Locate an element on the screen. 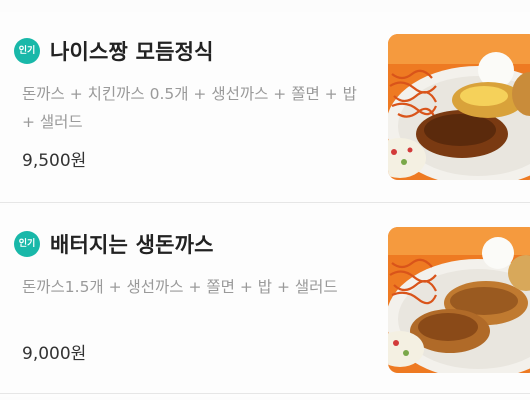 The height and width of the screenshot is (400, 530). menu-item-title-row: 인기 배터지는 생돈까스 is located at coordinates (114, 244).